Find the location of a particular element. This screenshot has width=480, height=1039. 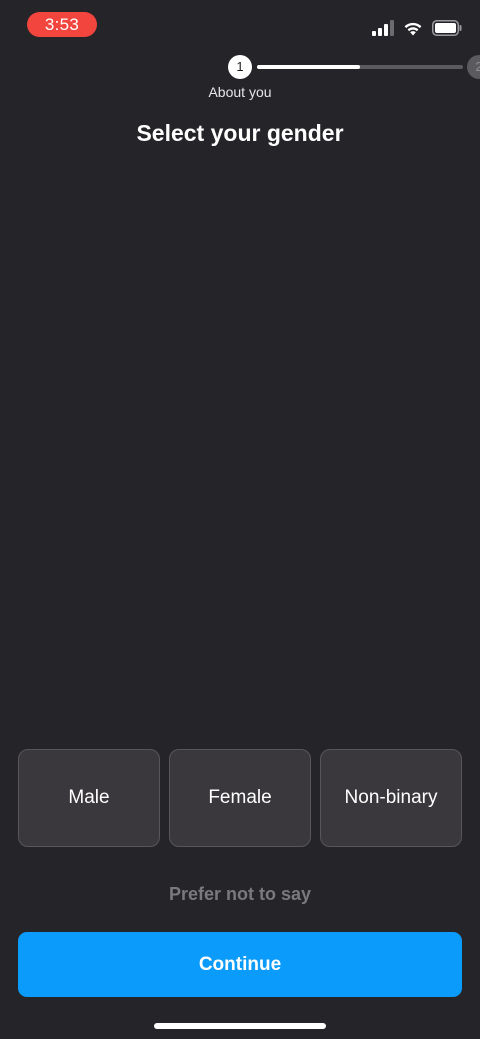

progress-stepper: 1 2 About you is located at coordinates (240, 77).